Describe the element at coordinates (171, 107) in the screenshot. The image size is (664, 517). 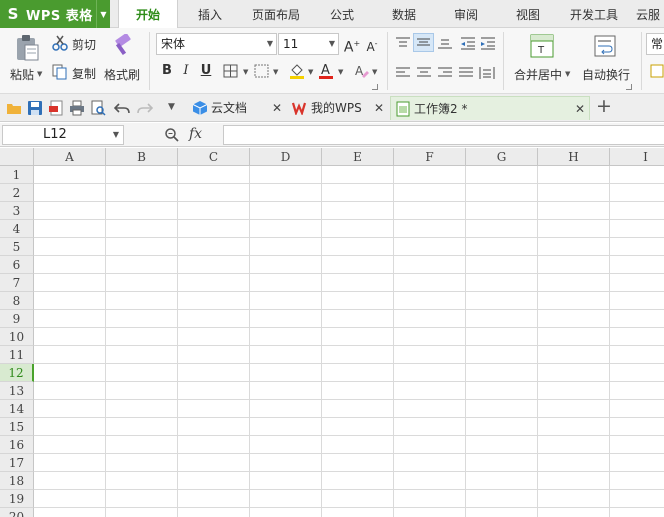
I see `customize-quick-access-icon: ▼` at that location.